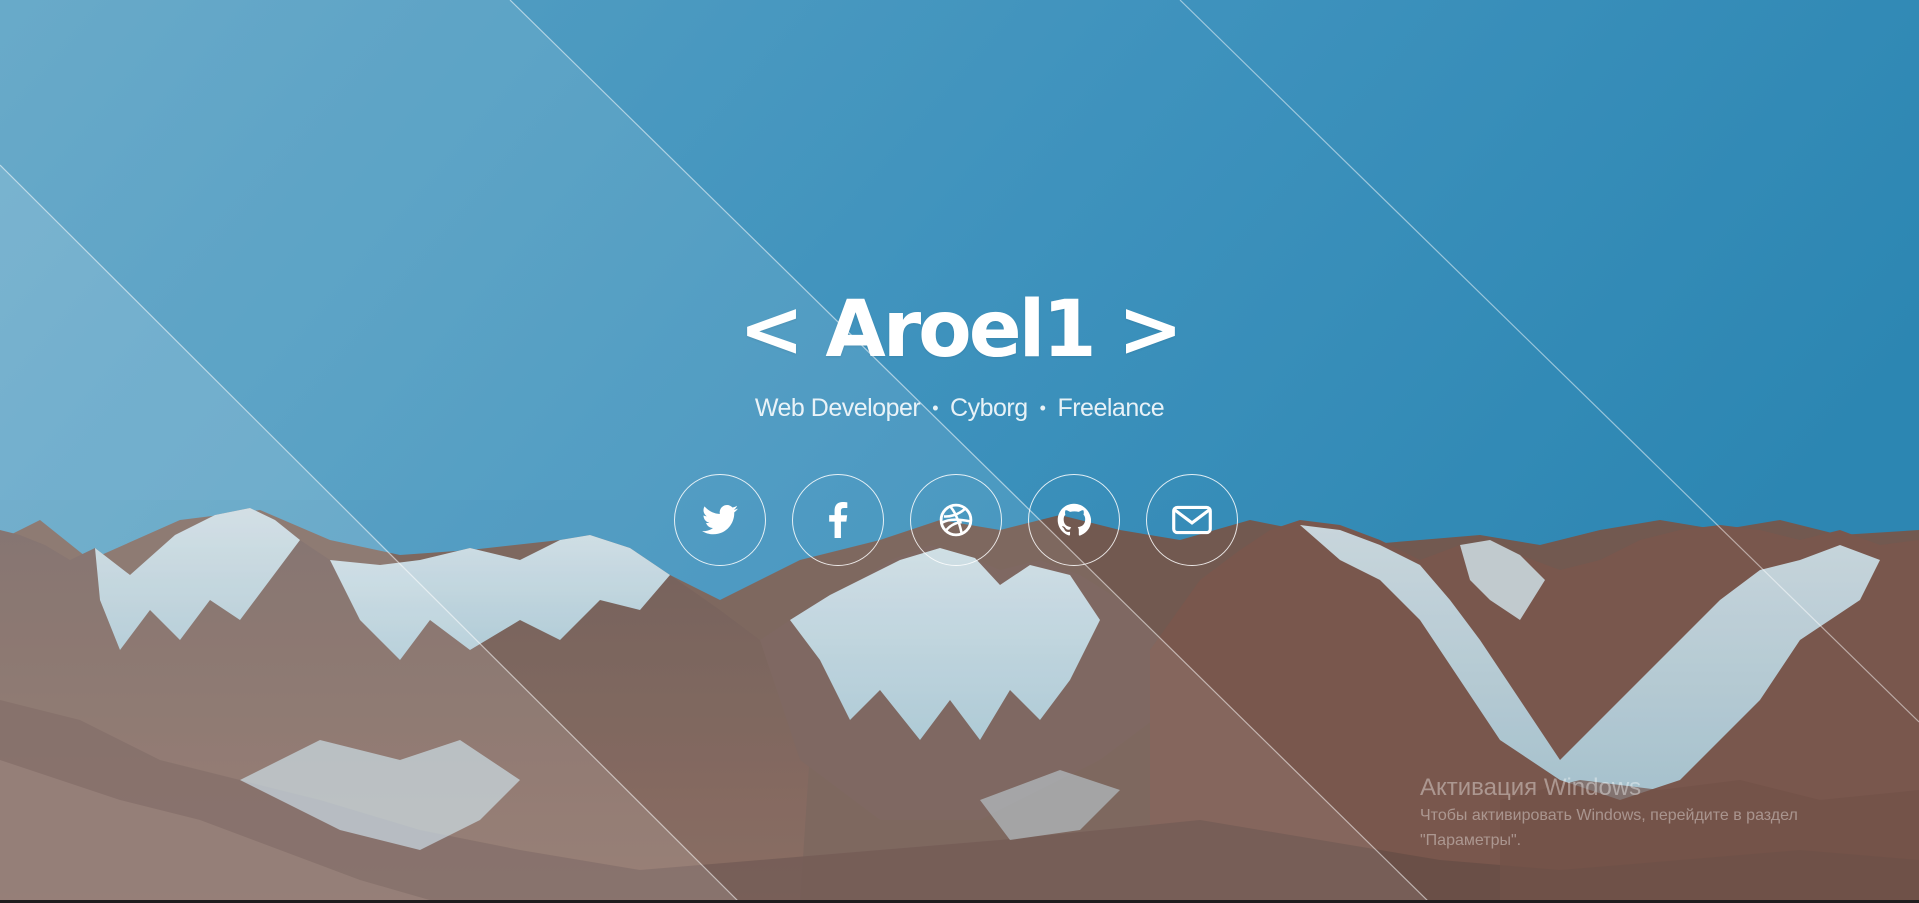 This screenshot has width=1919, height=903. What do you see at coordinates (1471, 840) in the screenshot?
I see `watermark-text-line2: "Параметры".` at bounding box center [1471, 840].